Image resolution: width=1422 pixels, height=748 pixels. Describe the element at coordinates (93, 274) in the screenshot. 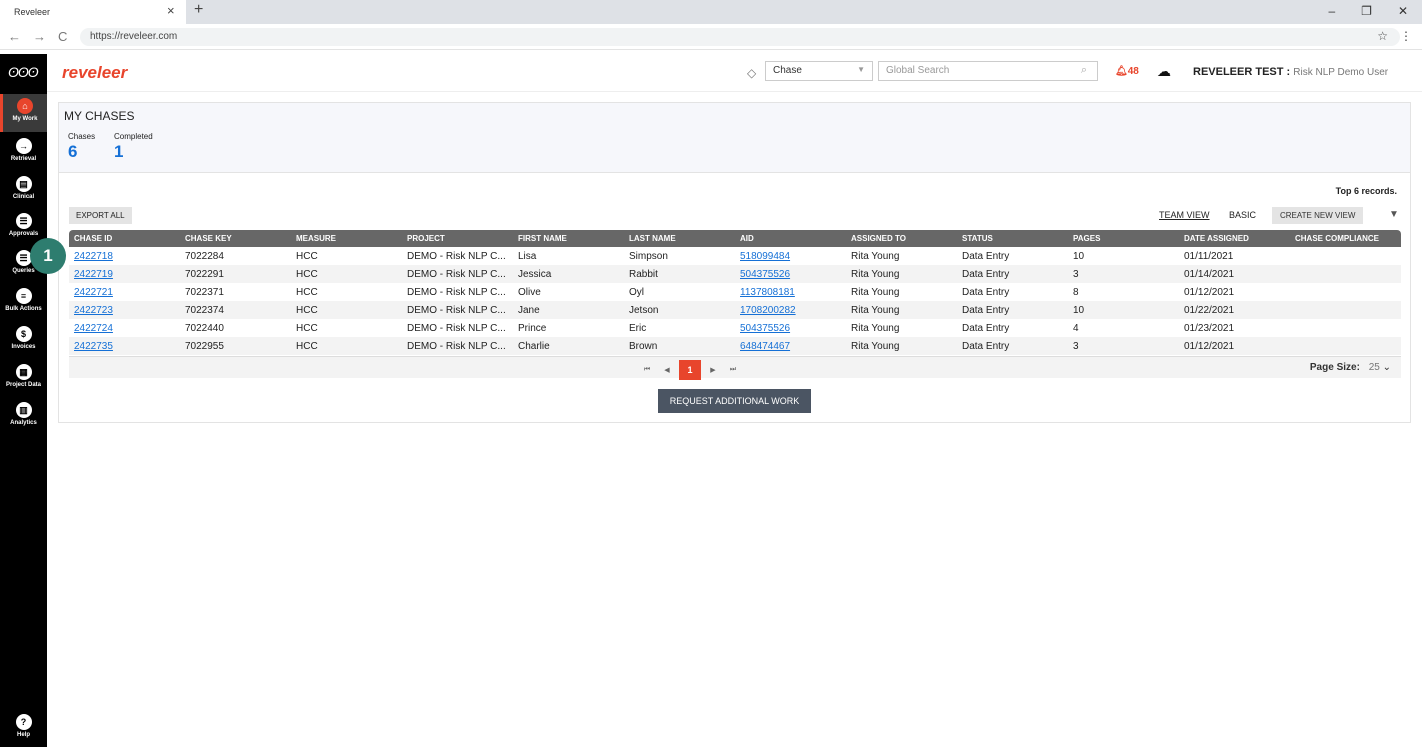

I see `chase-id-link: 2422719` at that location.